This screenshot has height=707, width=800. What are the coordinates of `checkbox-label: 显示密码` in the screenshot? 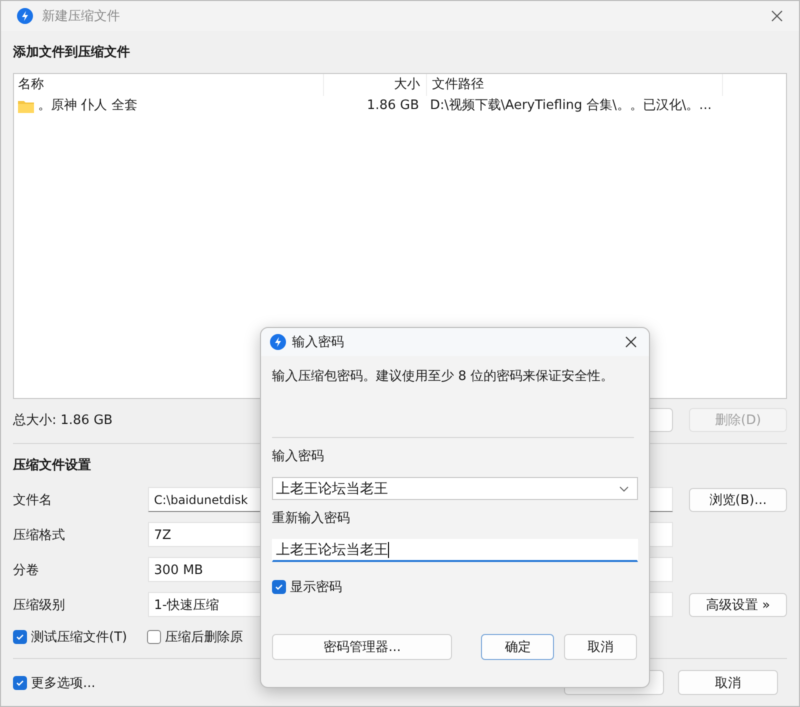 It's located at (316, 587).